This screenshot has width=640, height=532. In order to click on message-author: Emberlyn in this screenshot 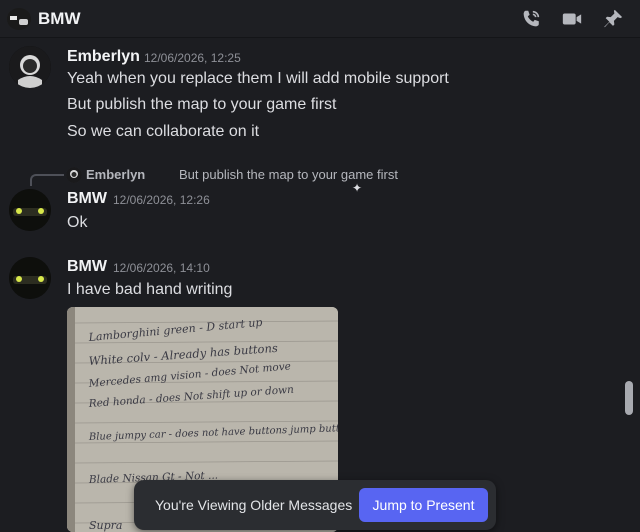, I will do `click(103, 57)`.